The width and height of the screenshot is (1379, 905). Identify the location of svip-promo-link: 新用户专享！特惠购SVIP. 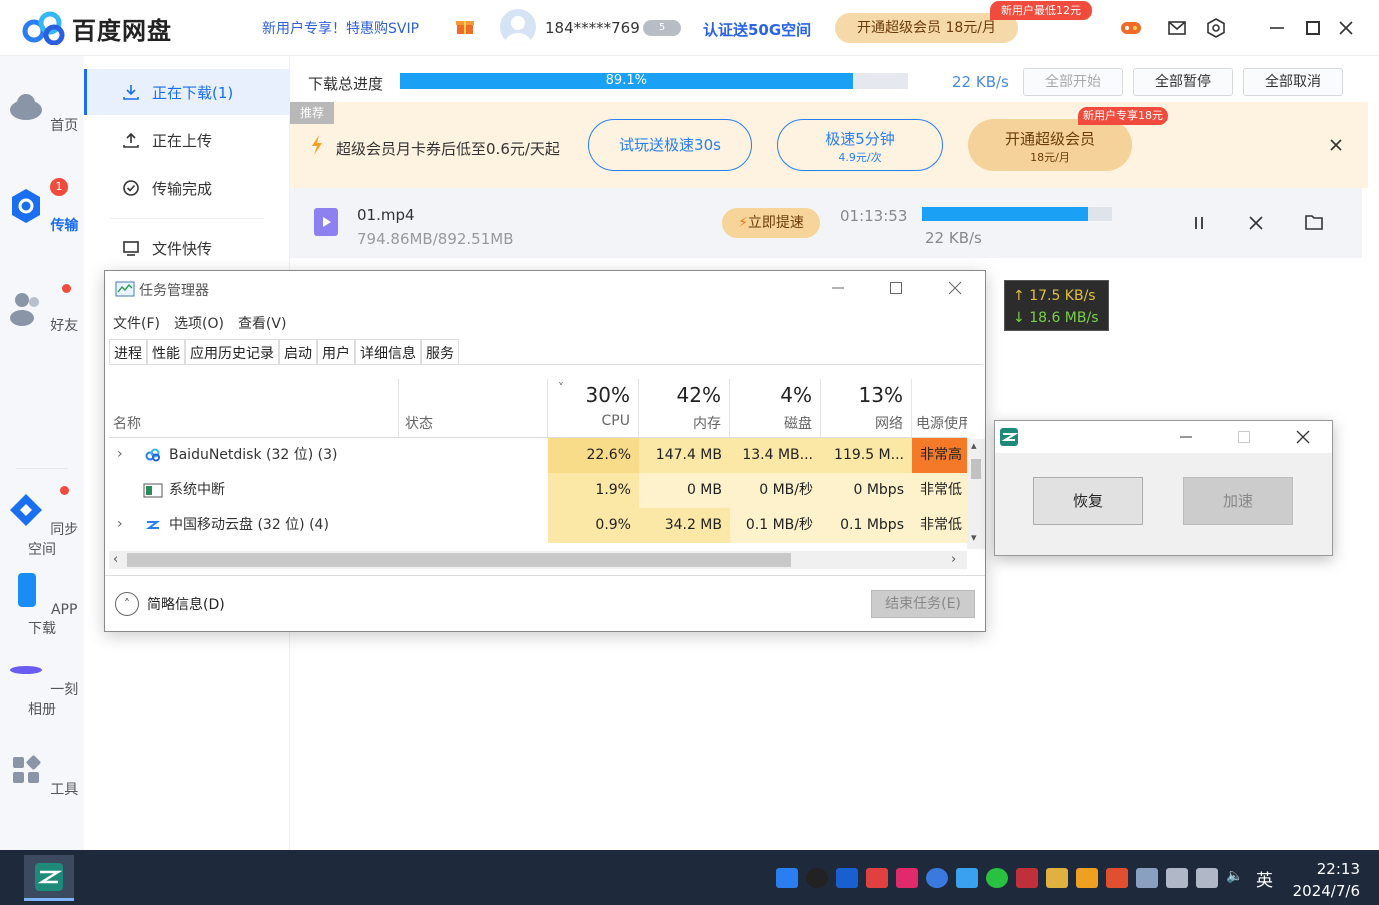
(340, 28).